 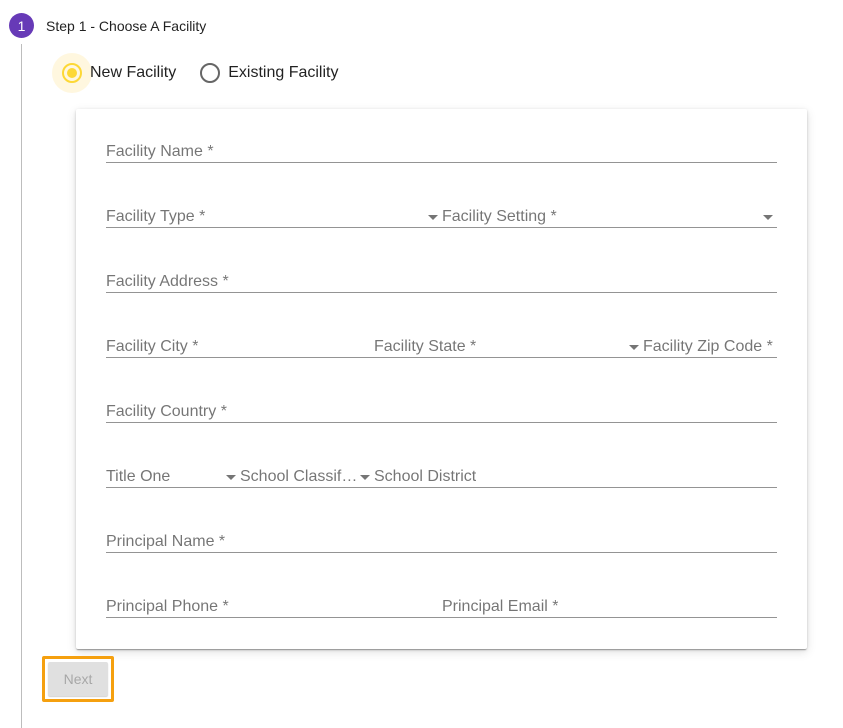 What do you see at coordinates (156, 216) in the screenshot?
I see `facility-type-label: Facility Type *` at bounding box center [156, 216].